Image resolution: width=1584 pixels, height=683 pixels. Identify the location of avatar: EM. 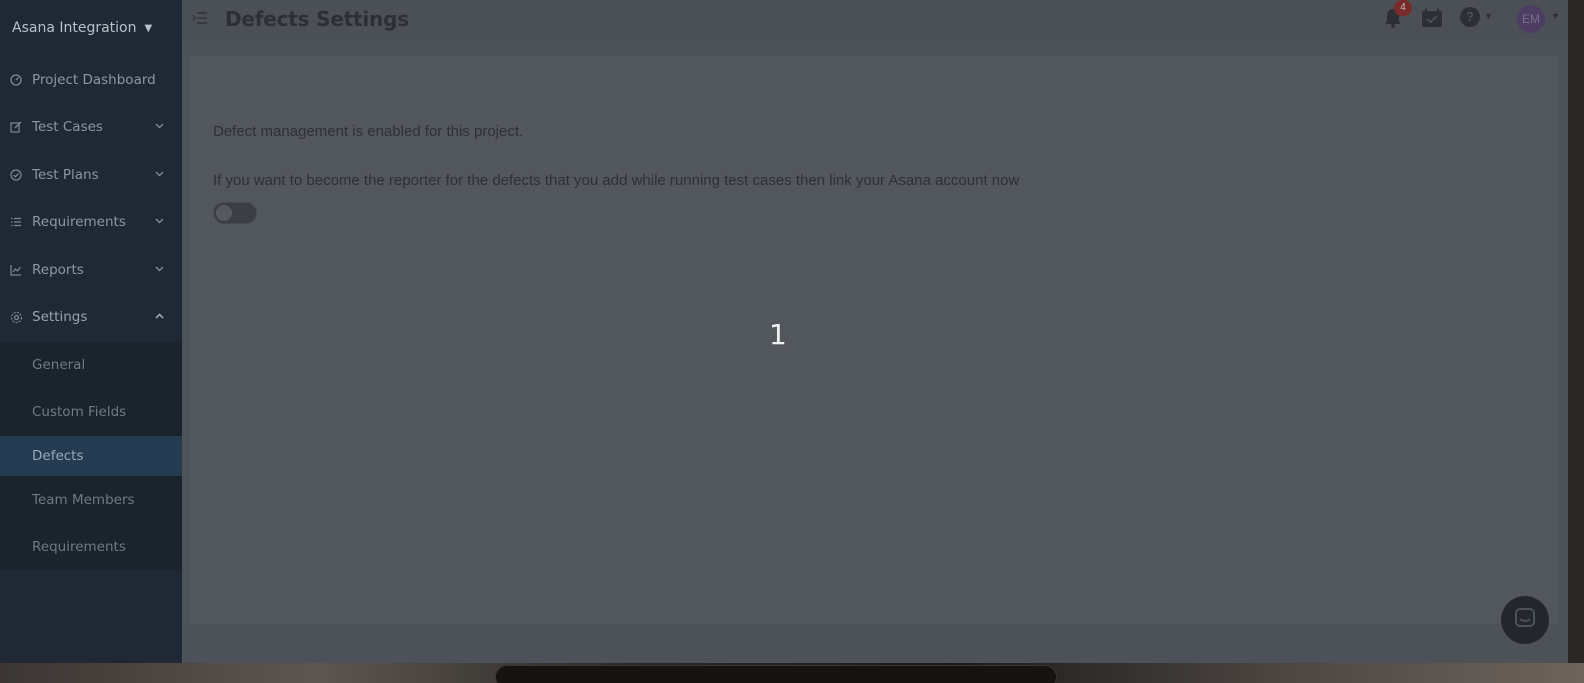
(1531, 19).